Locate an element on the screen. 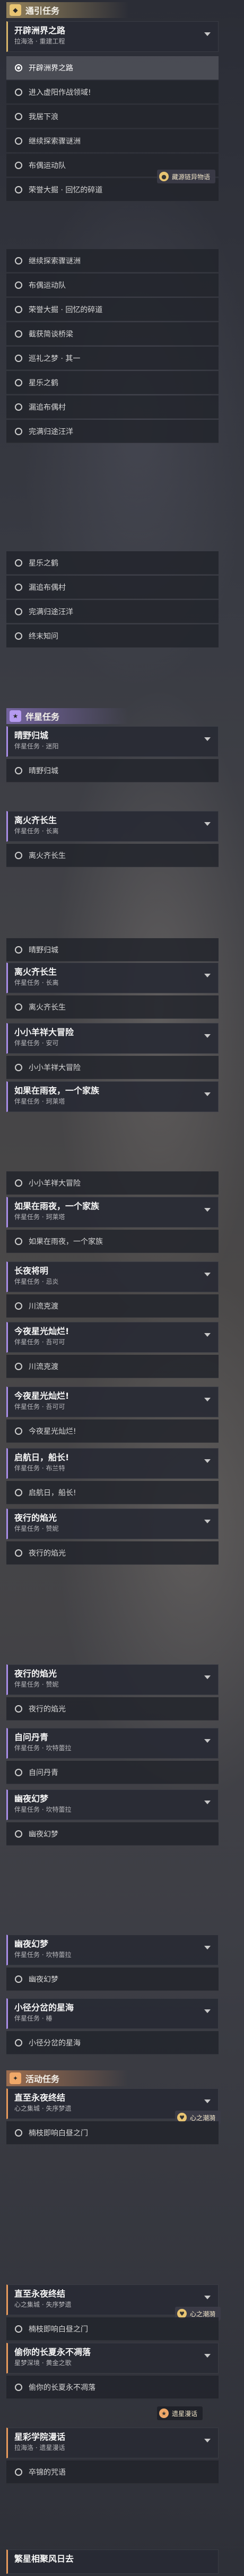  quest-card: 长夜将明 伴星任务 · 忌炎 is located at coordinates (113, 1276).